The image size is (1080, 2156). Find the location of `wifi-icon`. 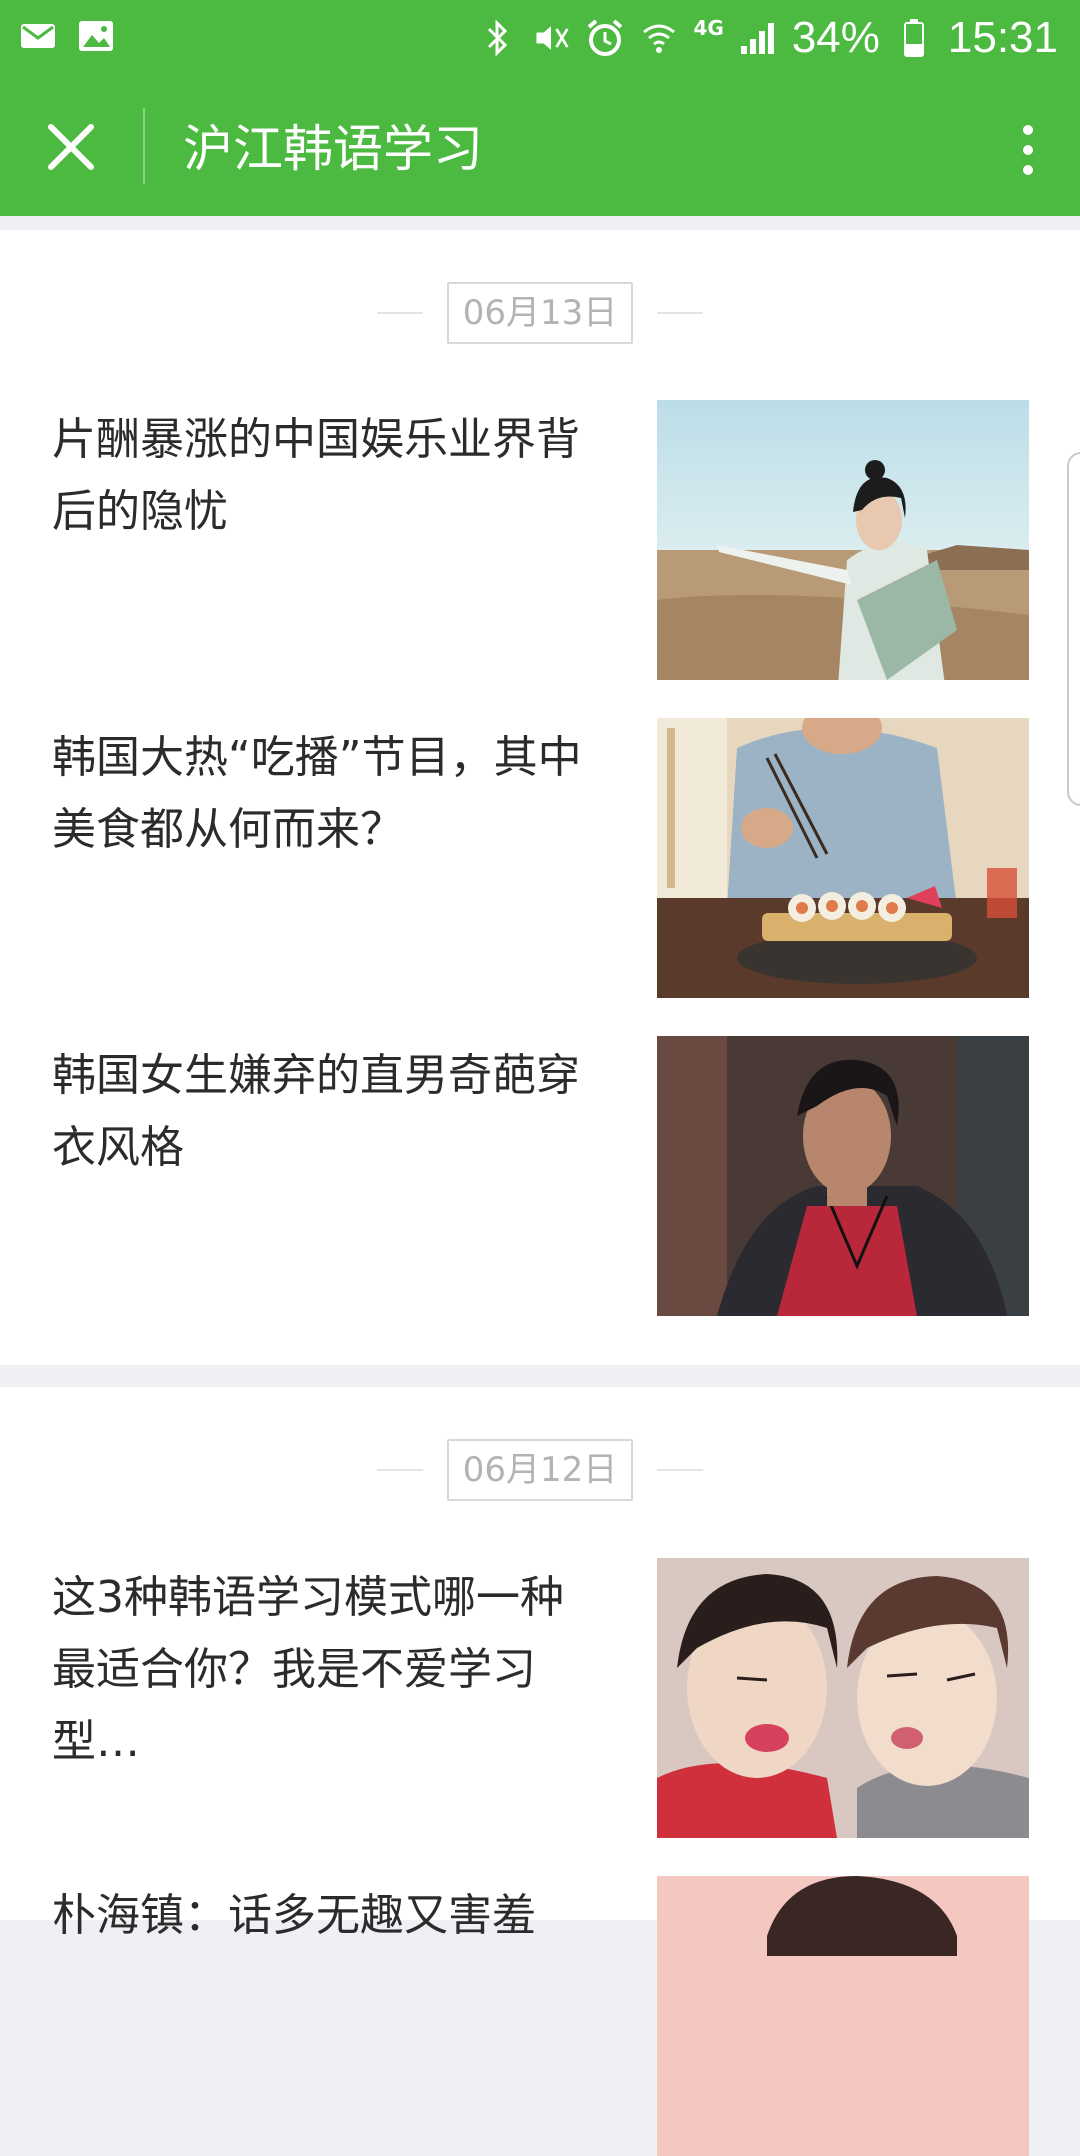

wifi-icon is located at coordinates (659, 38).